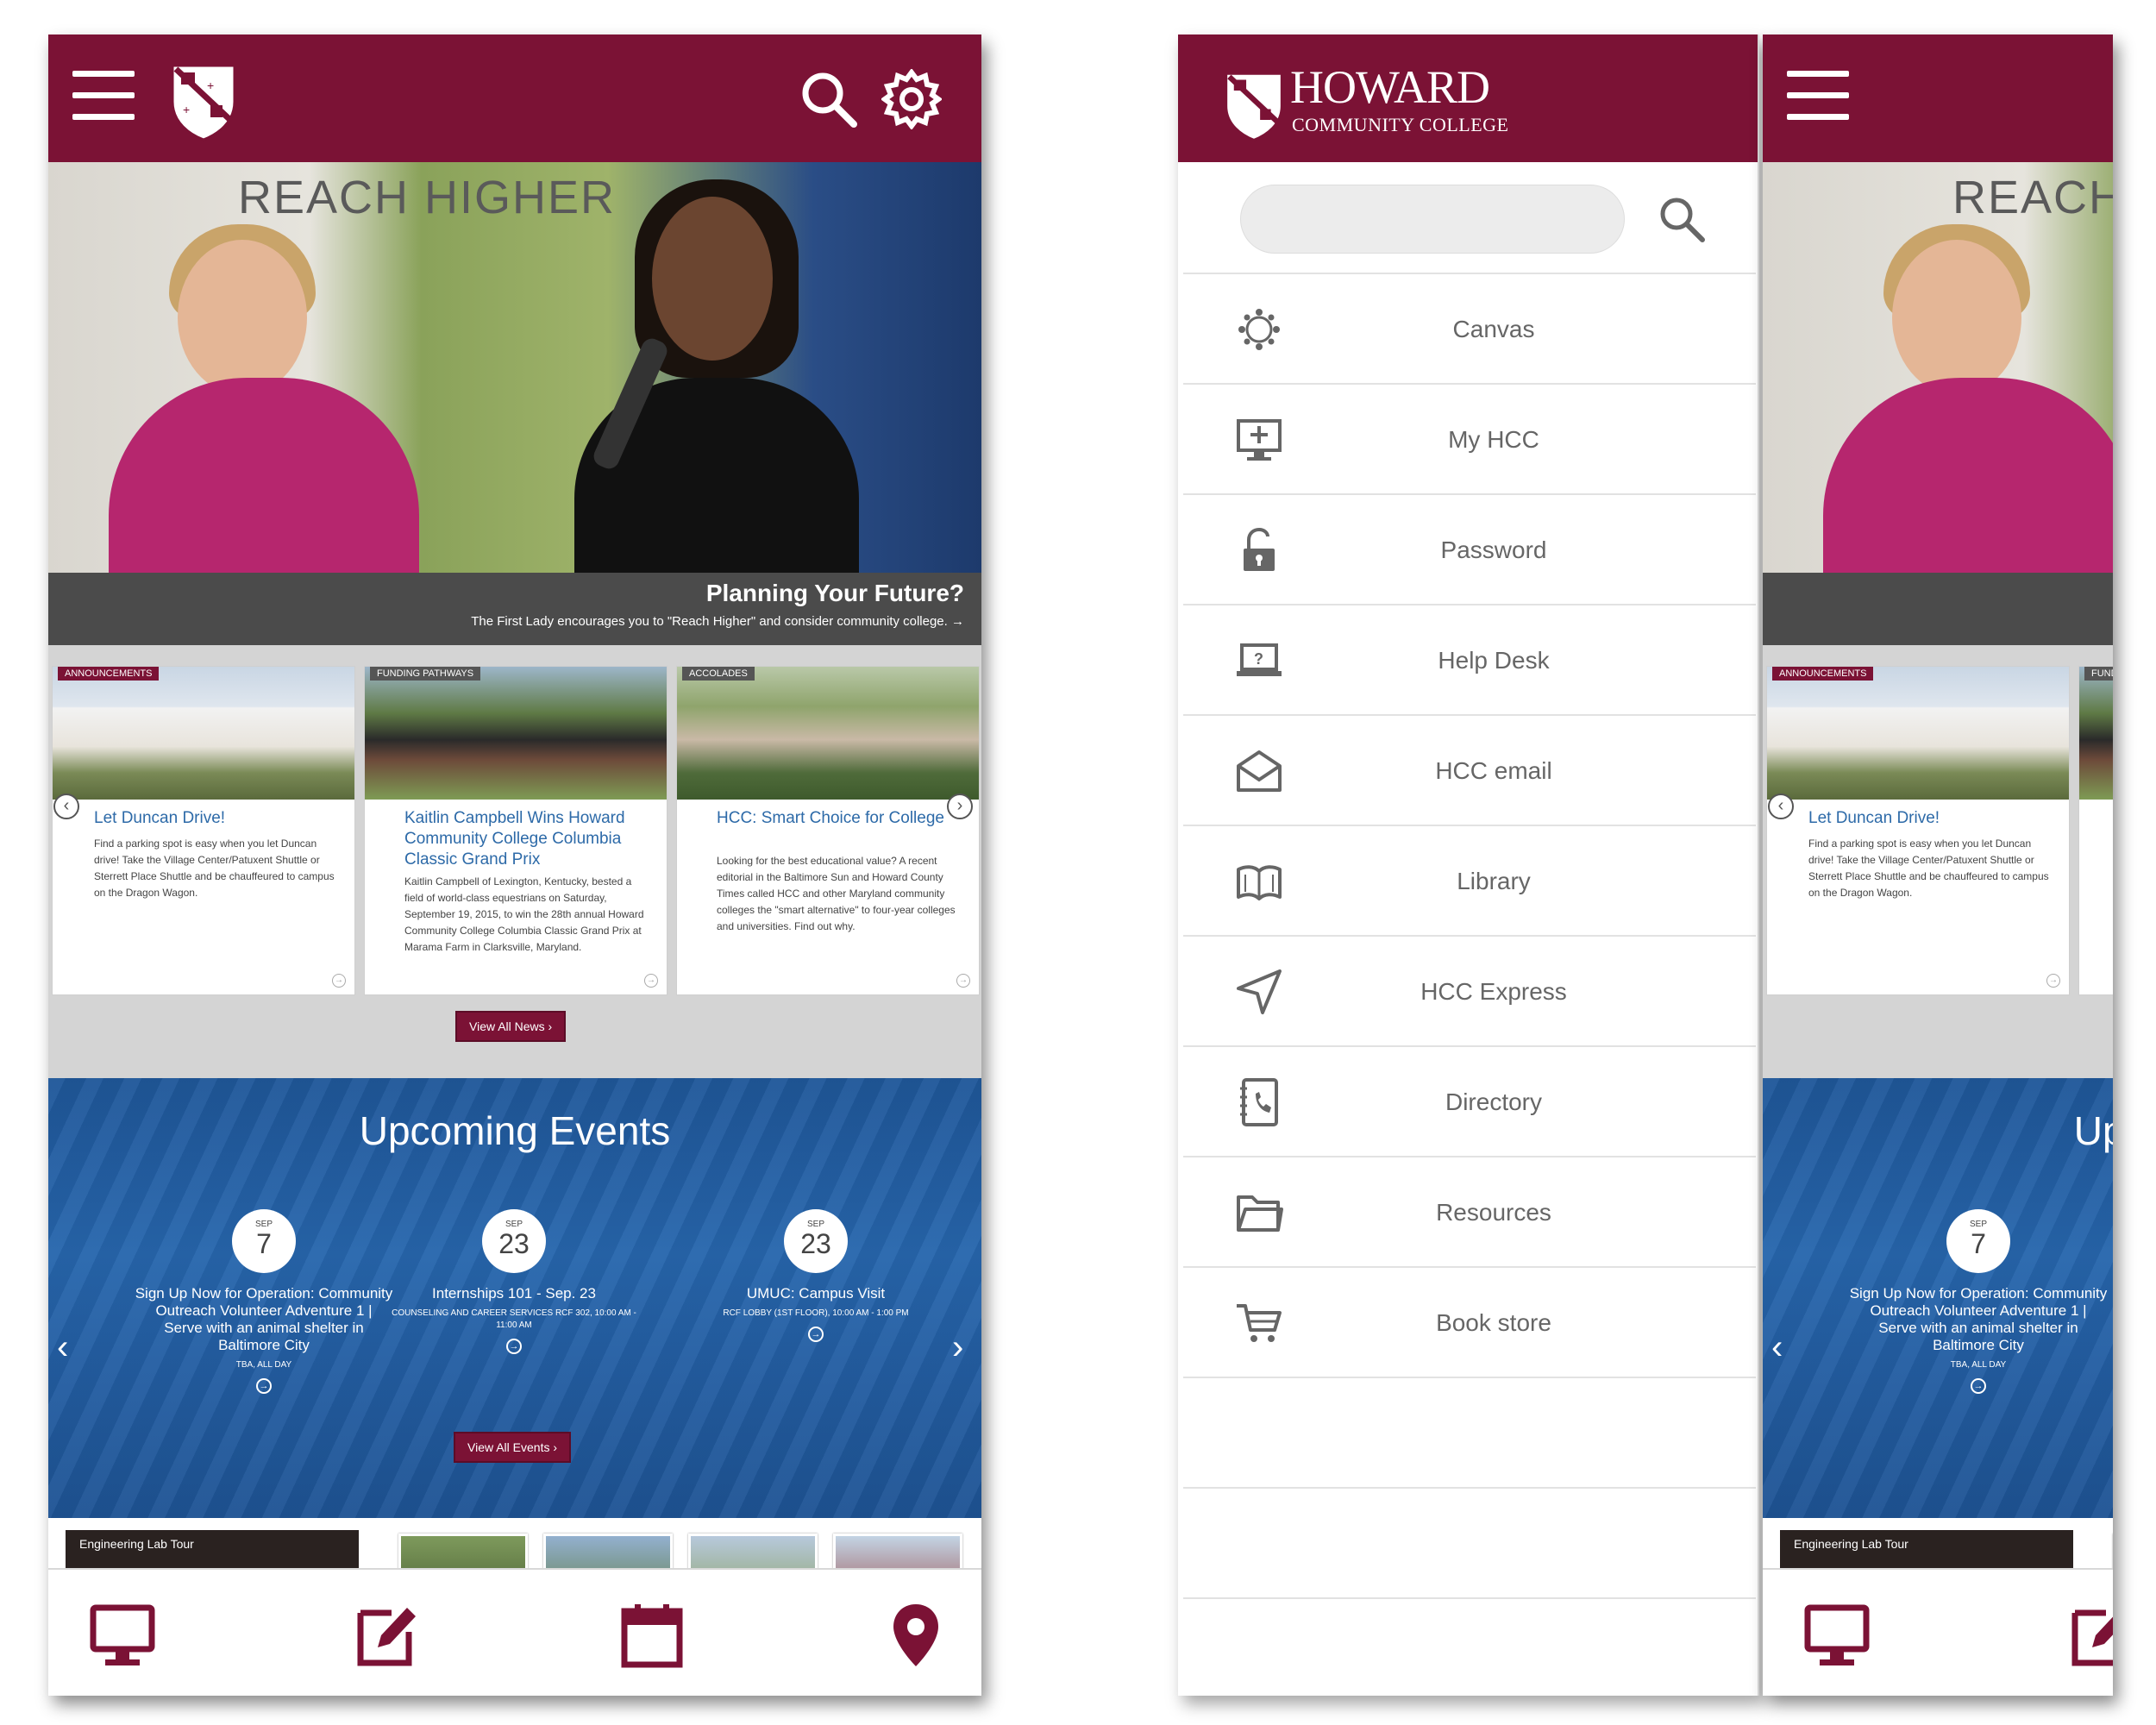 This screenshot has width=2156, height=1725. Describe the element at coordinates (511, 1027) in the screenshot. I see `view-all-news-button: View All News ›` at that location.